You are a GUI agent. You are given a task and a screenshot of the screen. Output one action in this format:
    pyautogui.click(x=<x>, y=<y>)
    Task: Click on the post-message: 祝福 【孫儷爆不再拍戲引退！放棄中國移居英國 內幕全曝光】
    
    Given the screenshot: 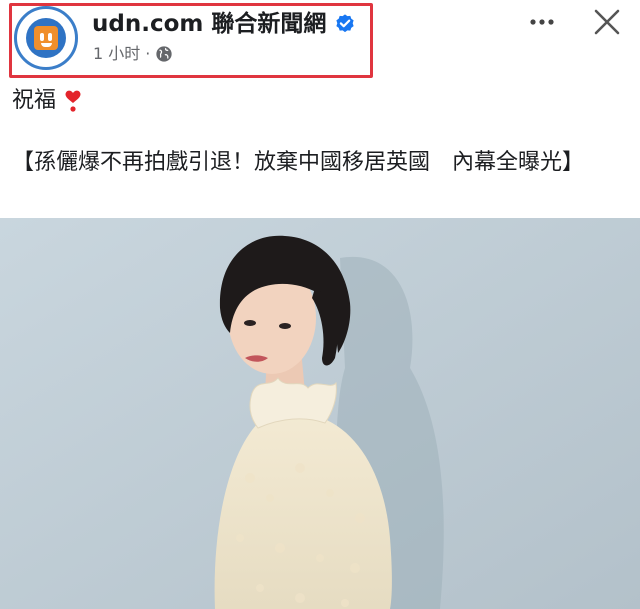 What is the action you would take?
    pyautogui.click(x=322, y=132)
    